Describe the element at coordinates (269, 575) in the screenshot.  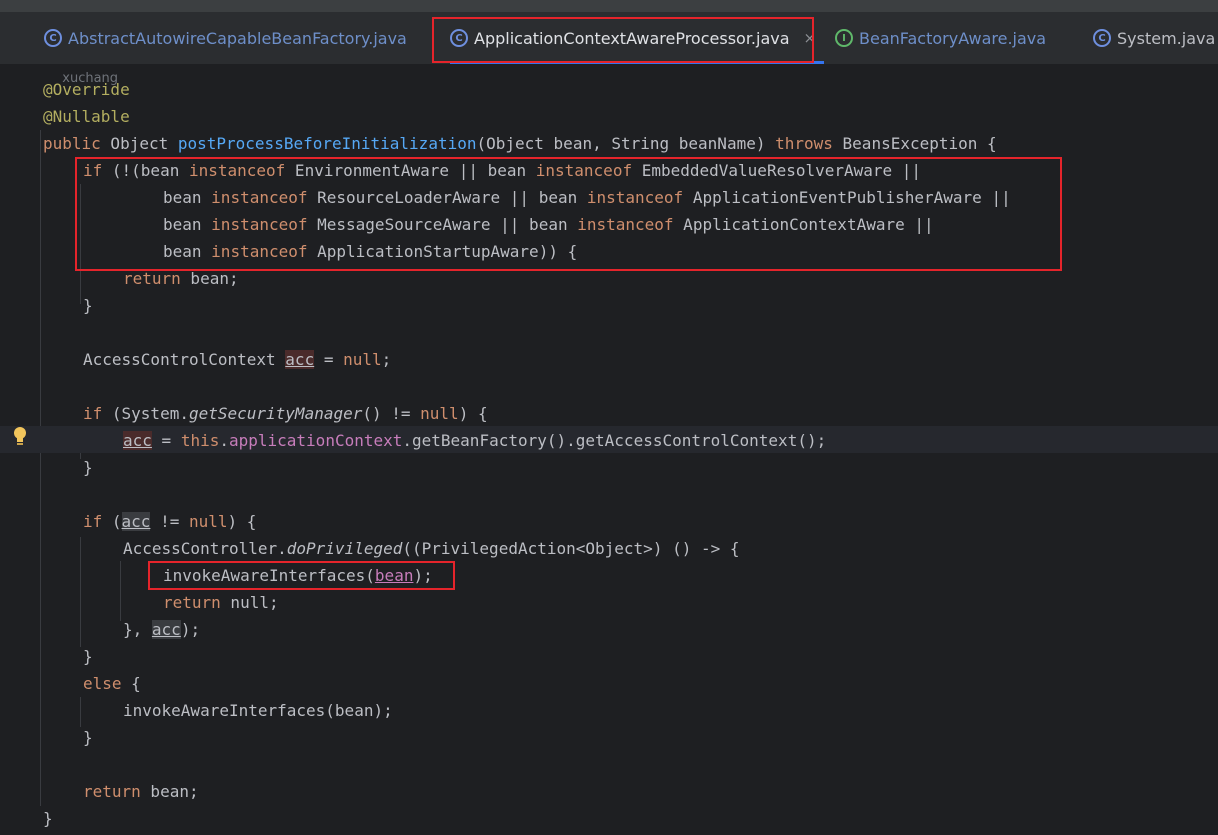
I see `code-text: invokeAwareInterfaces(` at that location.